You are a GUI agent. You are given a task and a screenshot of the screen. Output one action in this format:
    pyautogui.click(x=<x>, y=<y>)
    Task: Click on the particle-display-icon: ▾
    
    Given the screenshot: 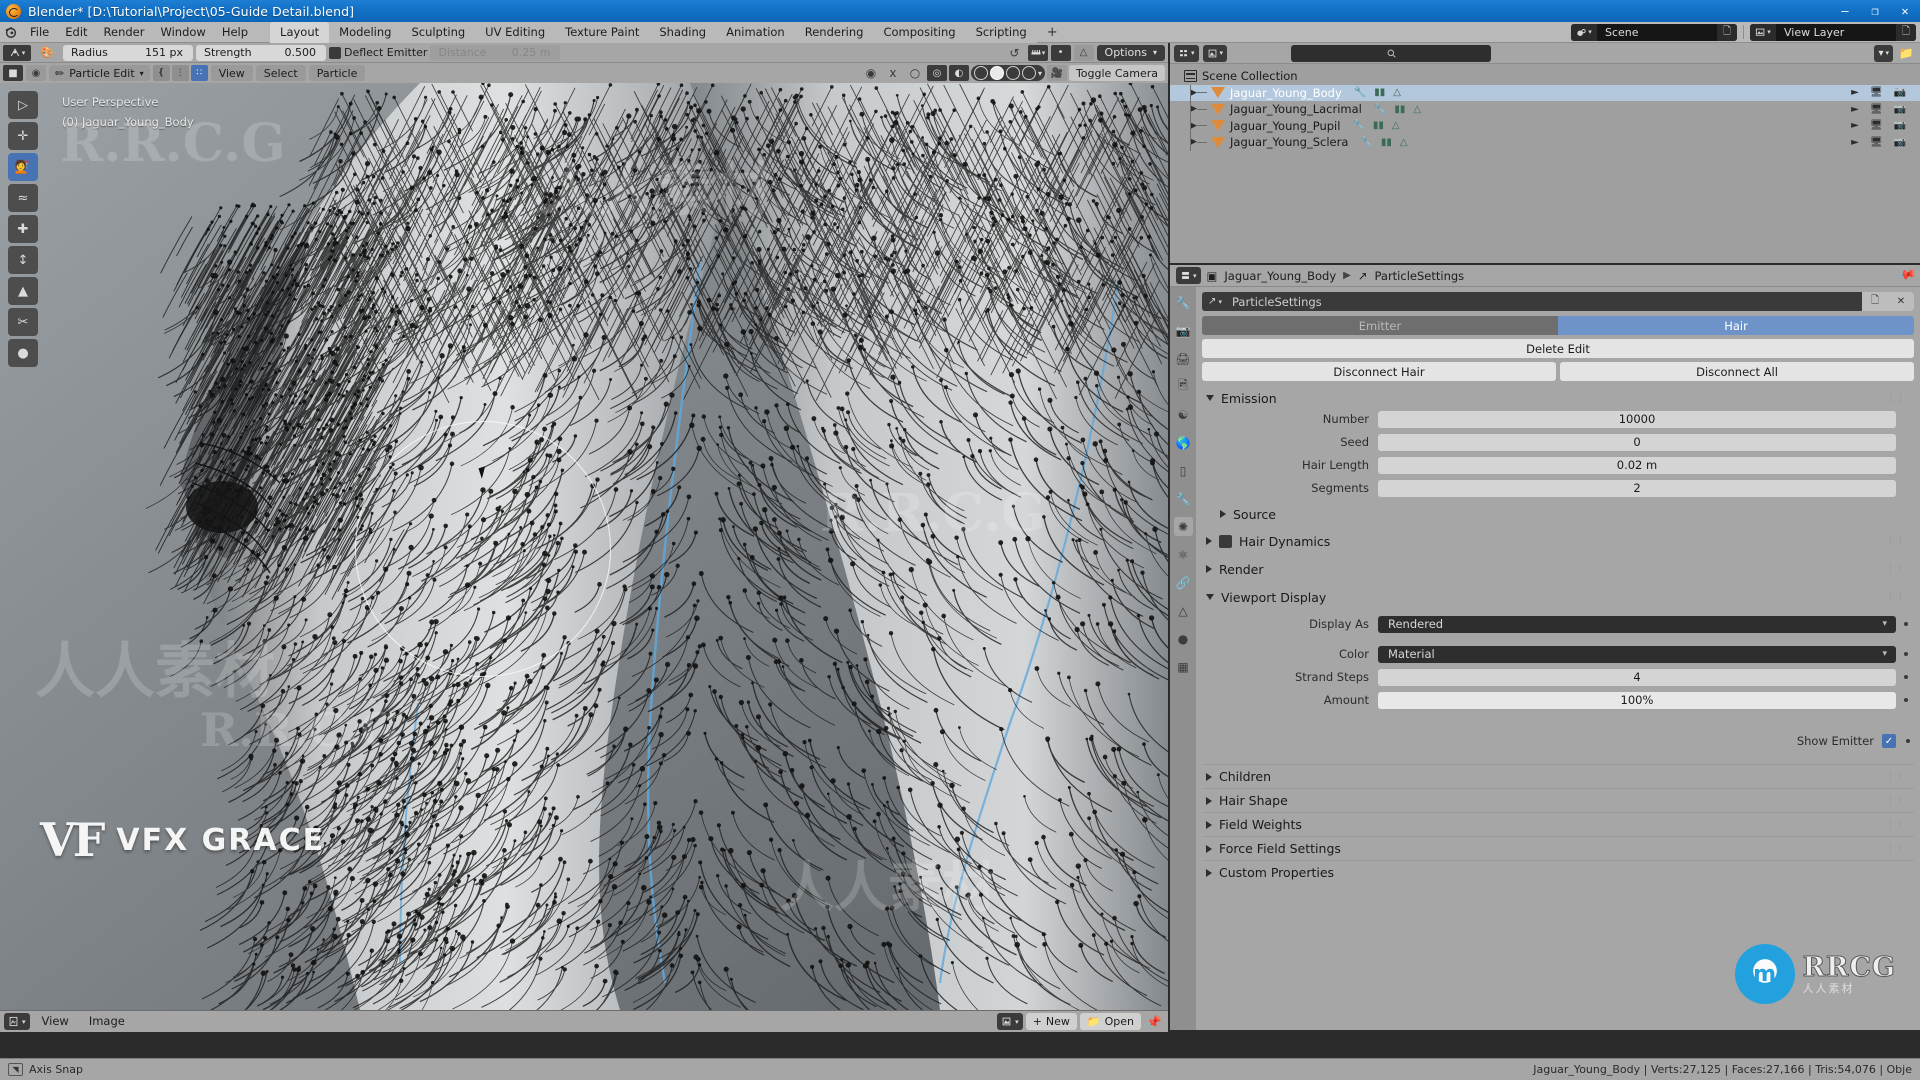 What is the action you would take?
    pyautogui.click(x=1037, y=52)
    